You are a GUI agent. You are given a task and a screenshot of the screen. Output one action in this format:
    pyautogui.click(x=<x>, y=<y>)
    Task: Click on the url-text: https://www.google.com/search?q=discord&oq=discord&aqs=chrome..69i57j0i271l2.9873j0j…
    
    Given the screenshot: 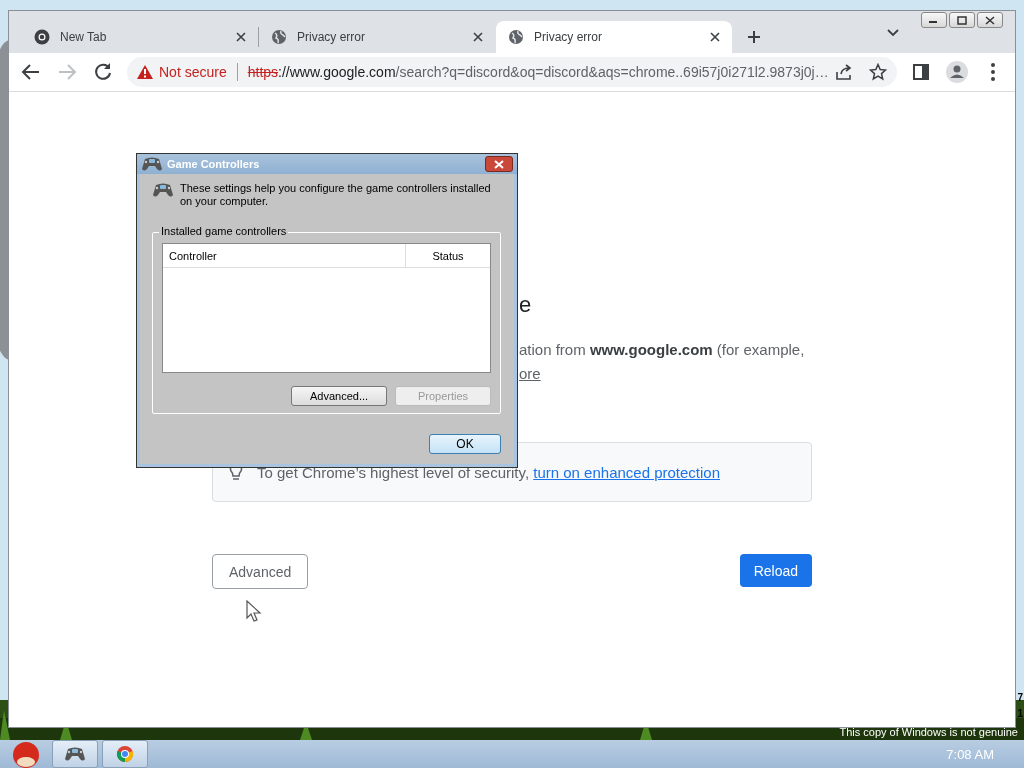 What is the action you would take?
    pyautogui.click(x=538, y=72)
    